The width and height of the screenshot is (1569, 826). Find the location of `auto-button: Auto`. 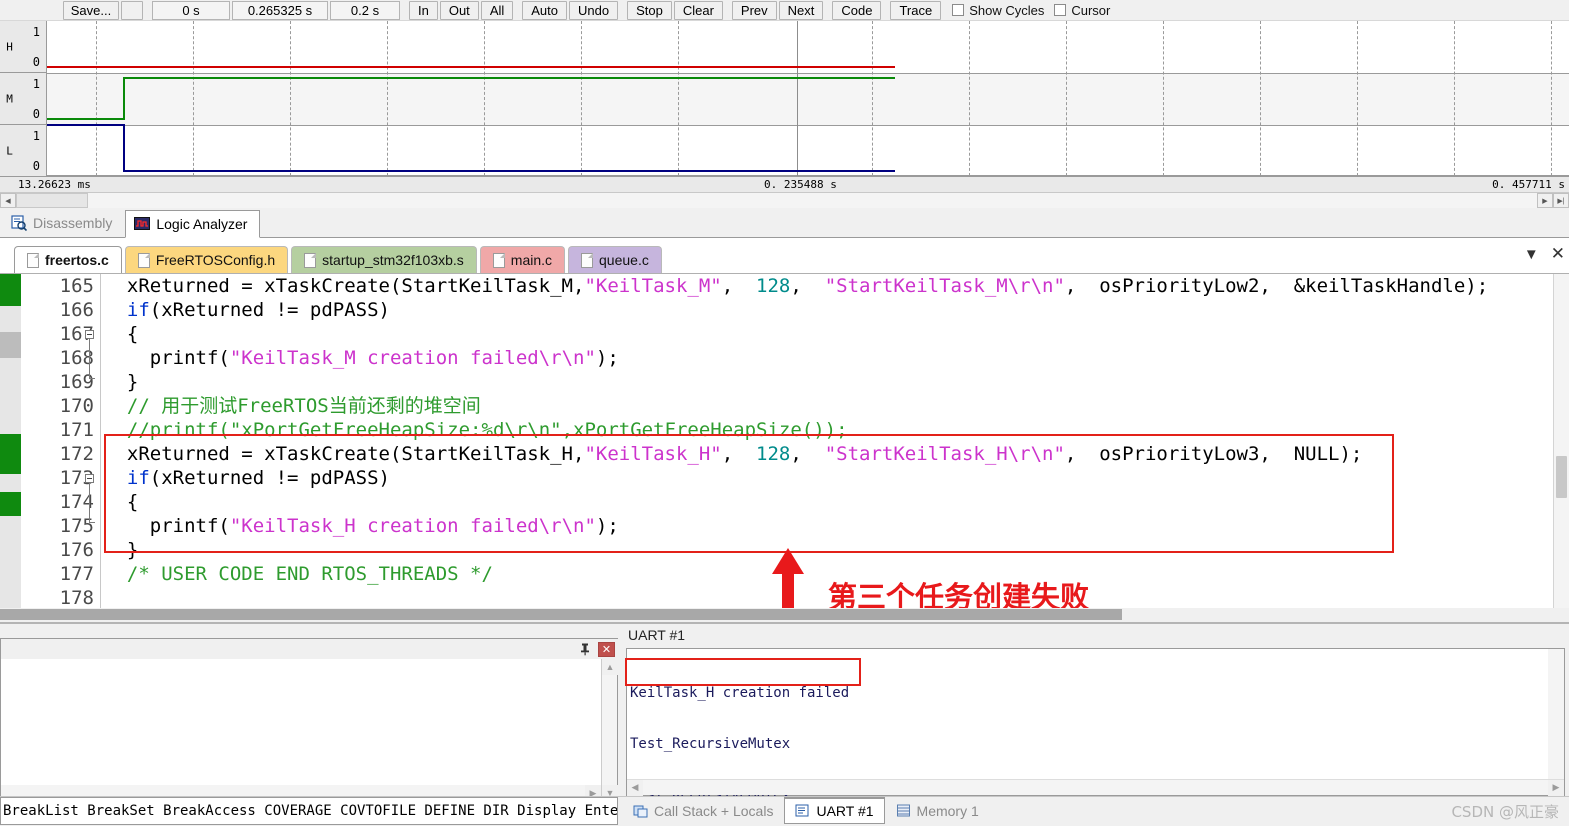

auto-button: Auto is located at coordinates (545, 10).